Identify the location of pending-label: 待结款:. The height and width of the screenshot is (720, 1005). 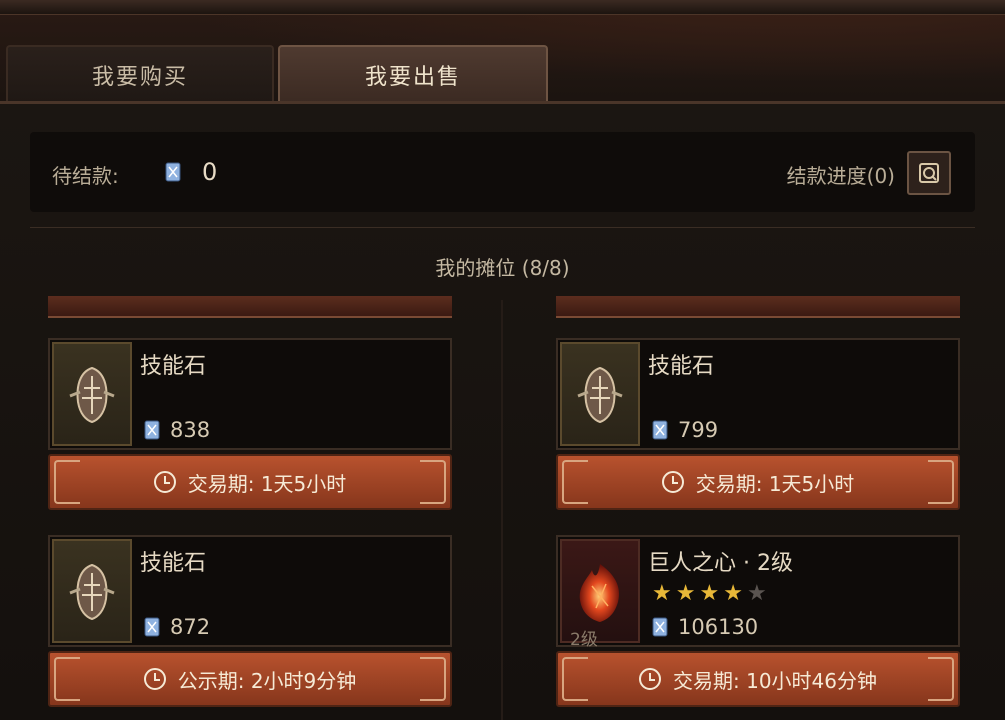
(85, 176).